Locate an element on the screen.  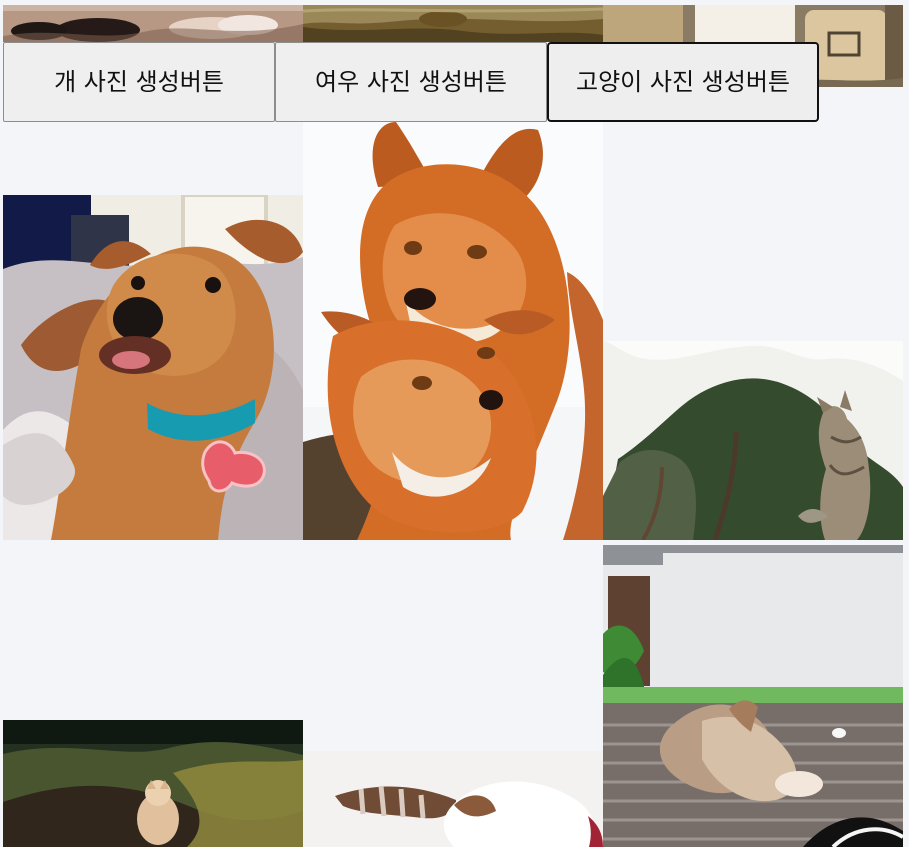
dog-photo-main-image is located at coordinates (153, 367).